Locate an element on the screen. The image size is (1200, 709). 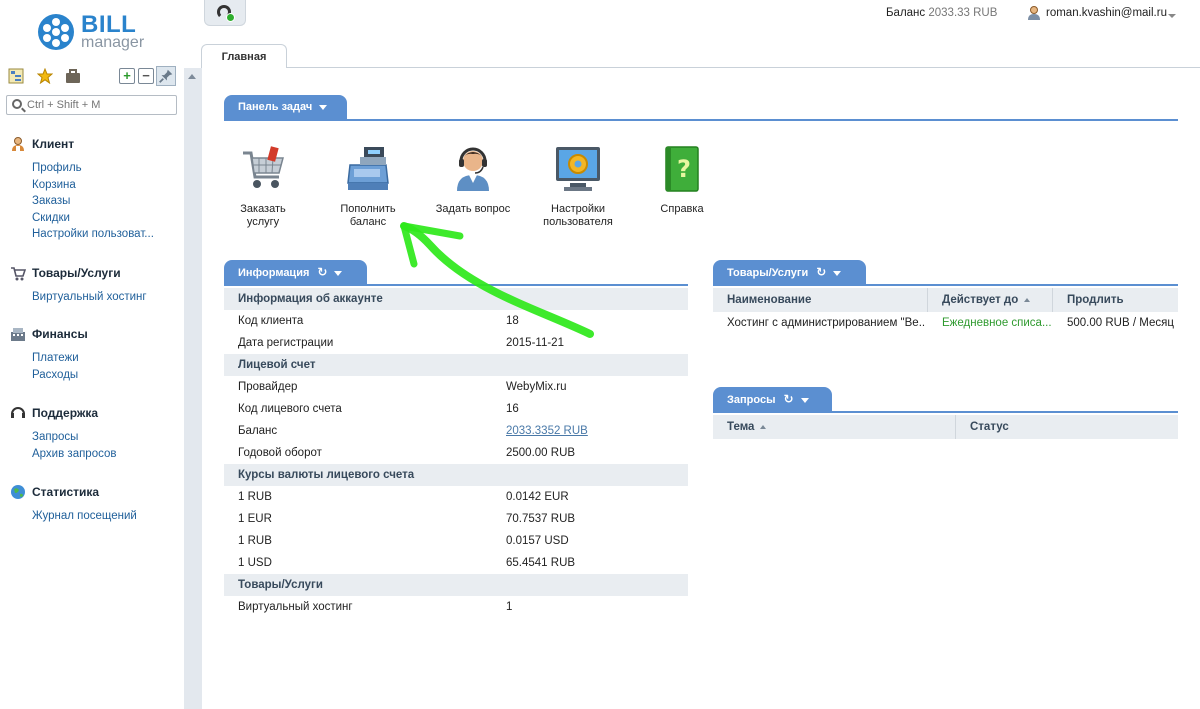
task-help-line1: Справка is located at coordinates (682, 209).